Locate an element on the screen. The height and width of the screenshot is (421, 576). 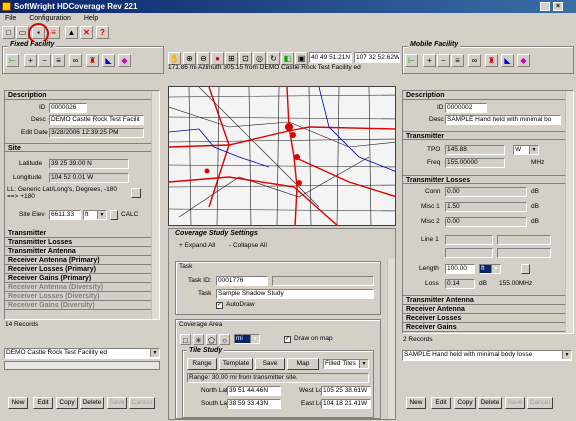
fixed-ll-button is located at coordinates (136, 193).